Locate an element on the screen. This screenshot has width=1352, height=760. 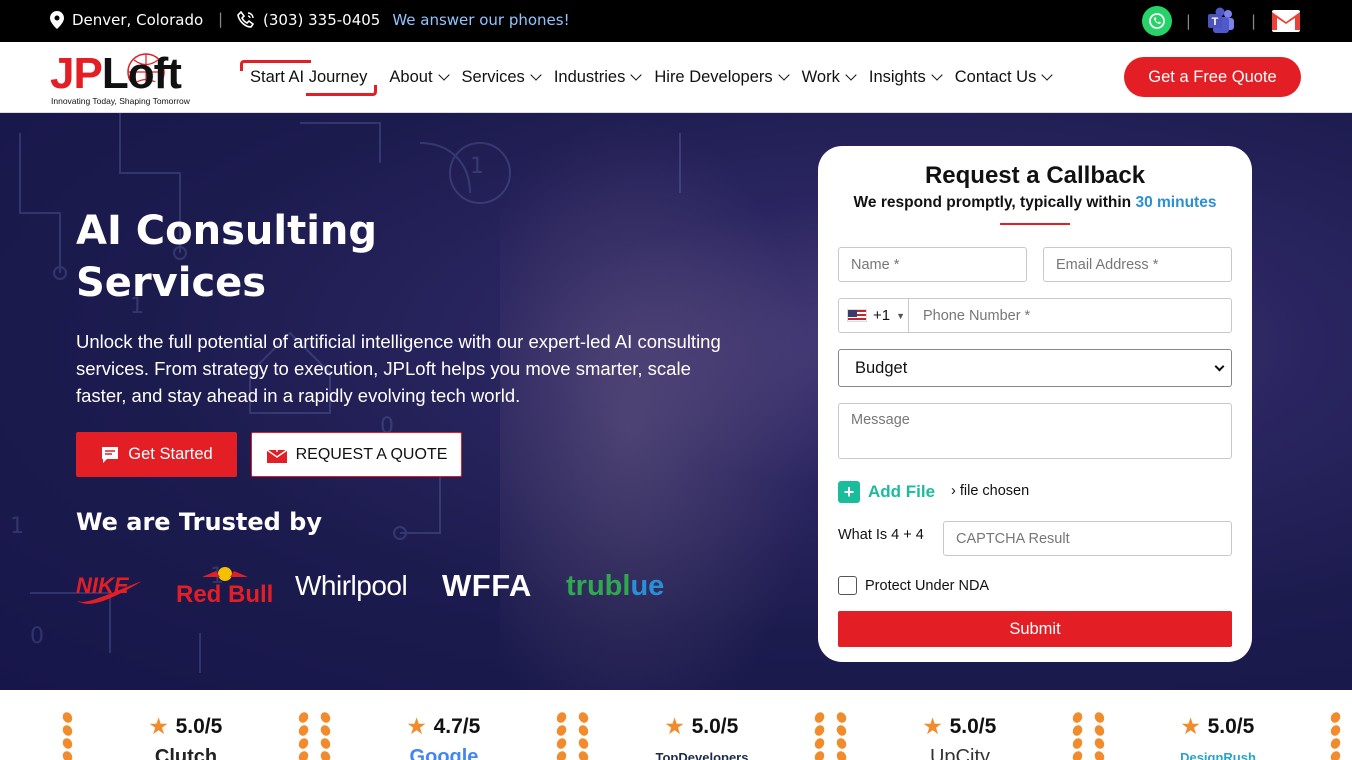
nav-label: Contact Us is located at coordinates (995, 76).